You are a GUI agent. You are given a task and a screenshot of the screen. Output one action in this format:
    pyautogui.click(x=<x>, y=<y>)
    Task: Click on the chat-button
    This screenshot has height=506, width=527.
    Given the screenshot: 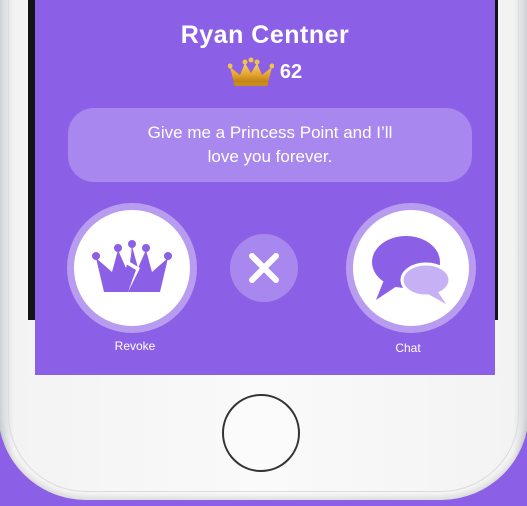 What is the action you would take?
    pyautogui.click(x=411, y=268)
    